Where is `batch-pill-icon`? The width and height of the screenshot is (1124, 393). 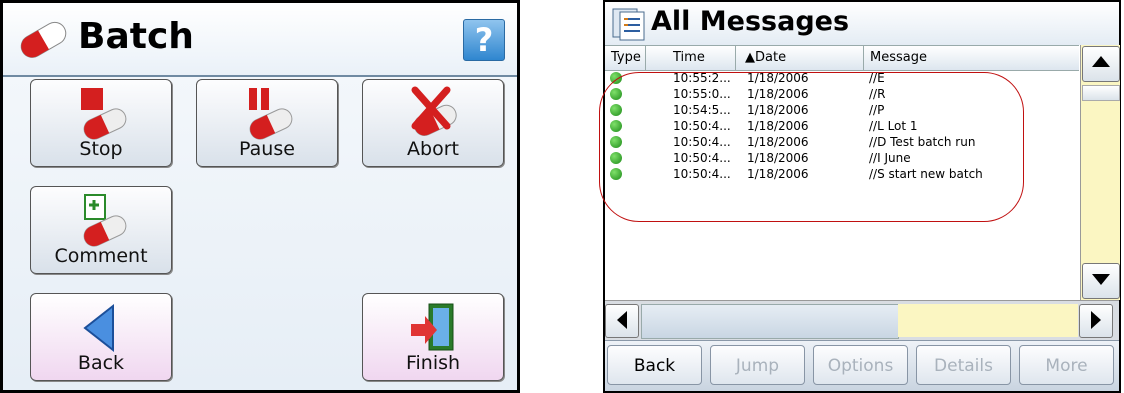
batch-pill-icon is located at coordinates (43, 39).